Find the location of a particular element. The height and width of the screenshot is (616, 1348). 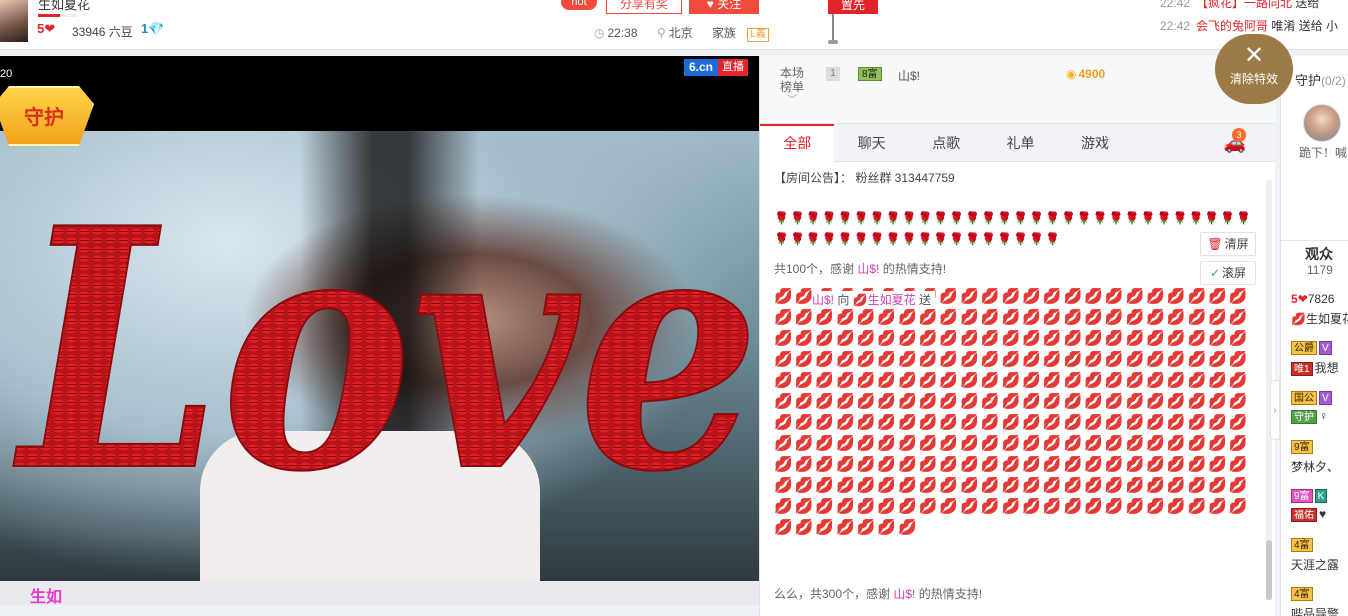

family-badge: L義 is located at coordinates (758, 35).